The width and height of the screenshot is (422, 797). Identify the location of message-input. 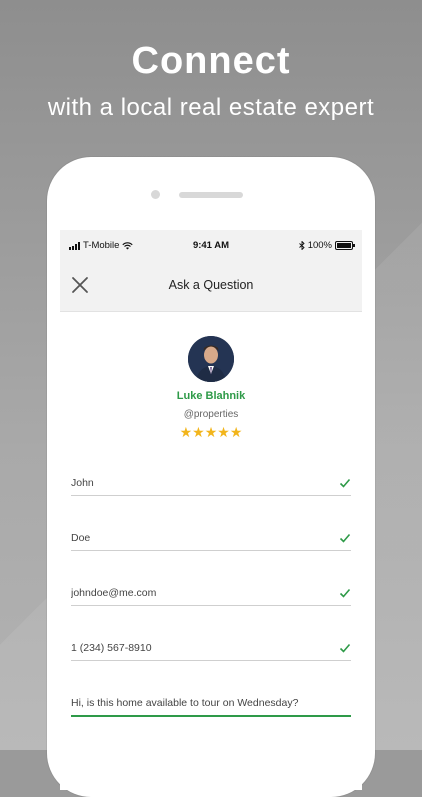
(210, 703).